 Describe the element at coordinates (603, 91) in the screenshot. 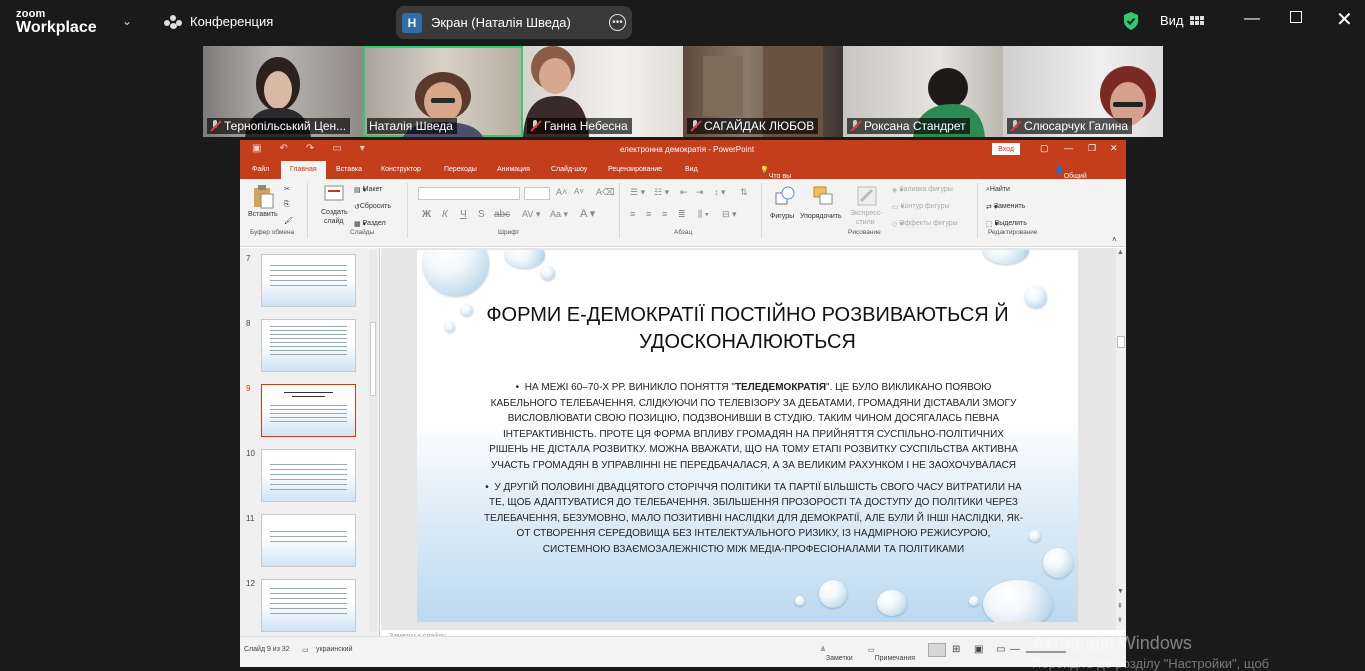

I see `participant-tile: Ганна Небесна` at that location.